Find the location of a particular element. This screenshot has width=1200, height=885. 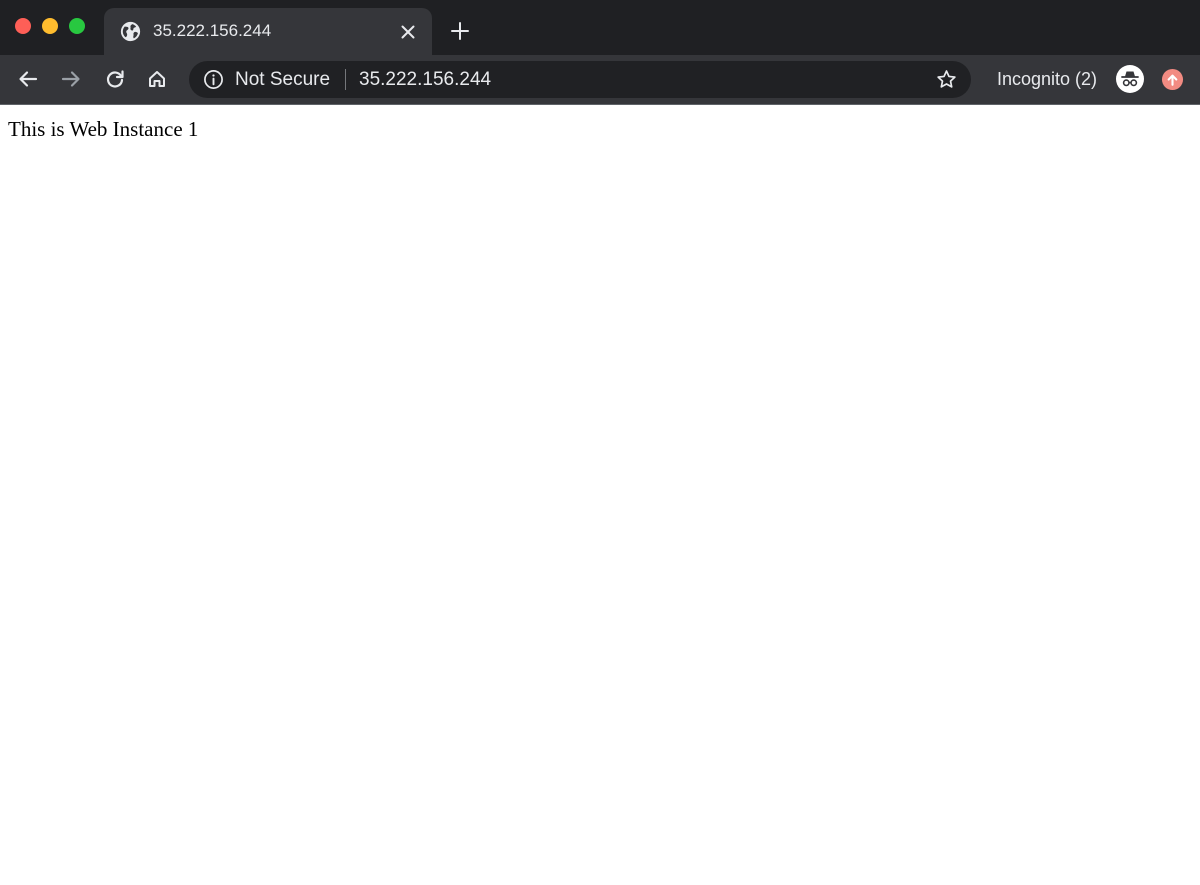

tab-active: 35.222.156.244 is located at coordinates (268, 31).